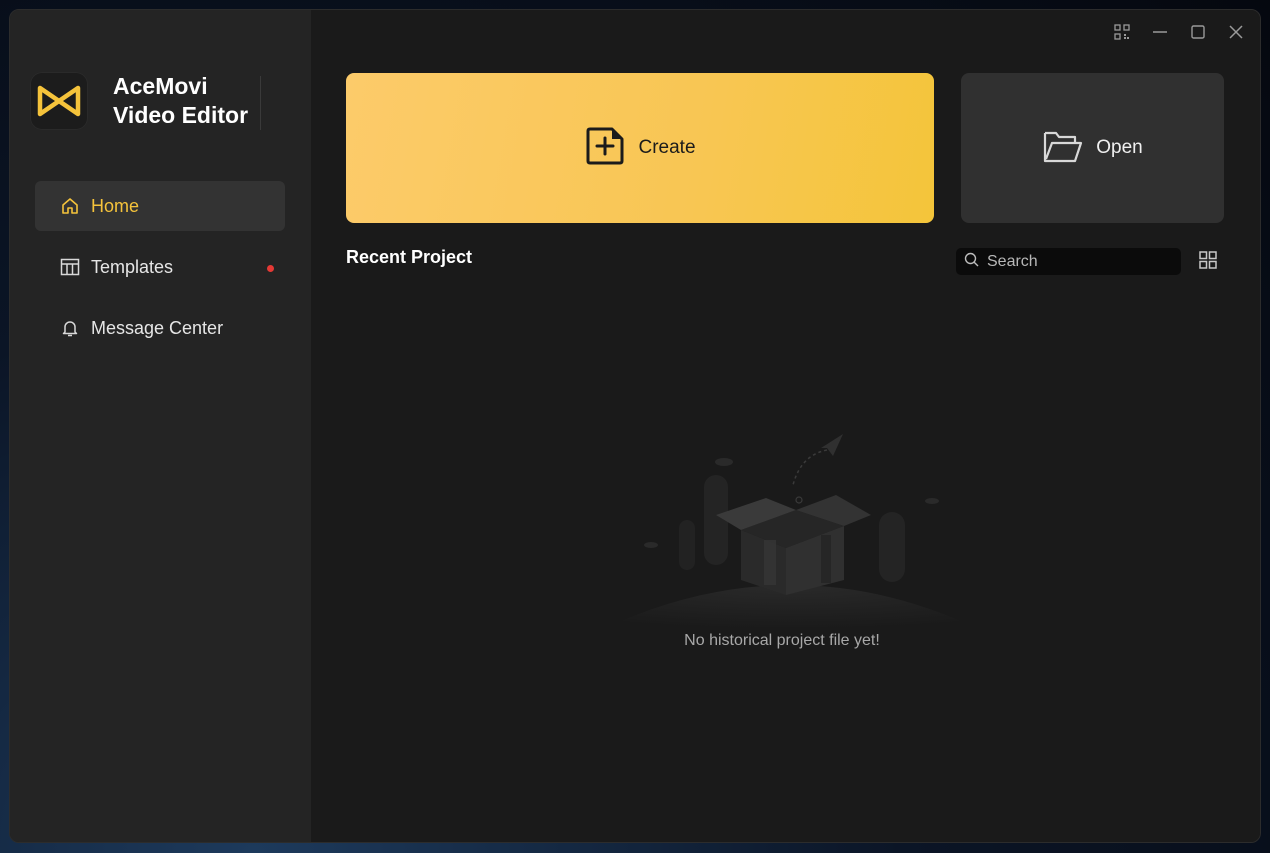 This screenshot has height=853, width=1270. Describe the element at coordinates (160, 86) in the screenshot. I see `brand-line-1: AceMovi` at that location.